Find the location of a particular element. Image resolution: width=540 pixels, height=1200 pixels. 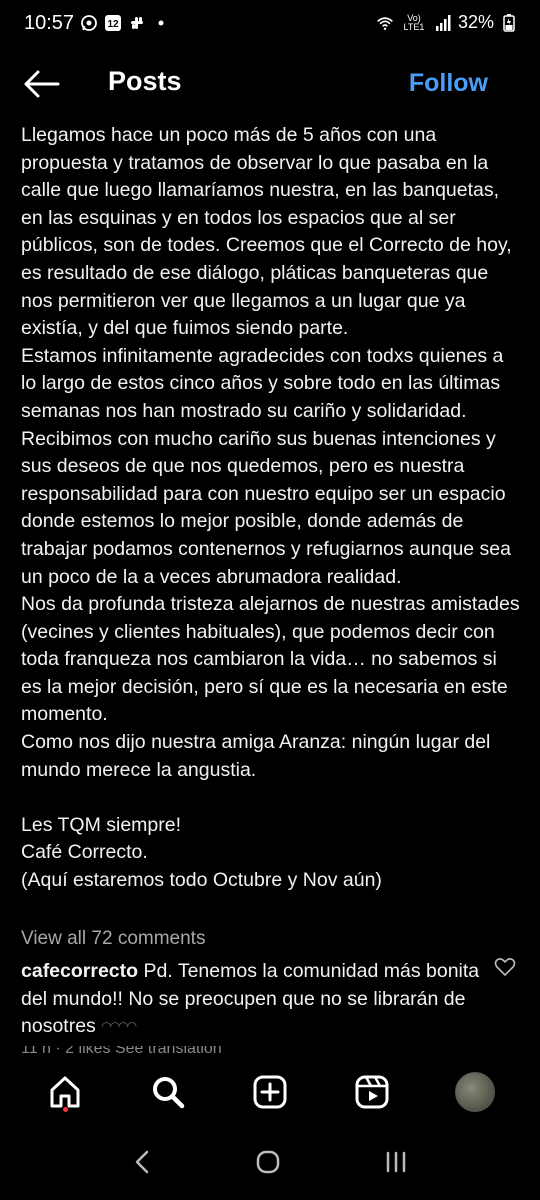

emoji-icons: ◠◠◠◠ is located at coordinates (119, 1026).